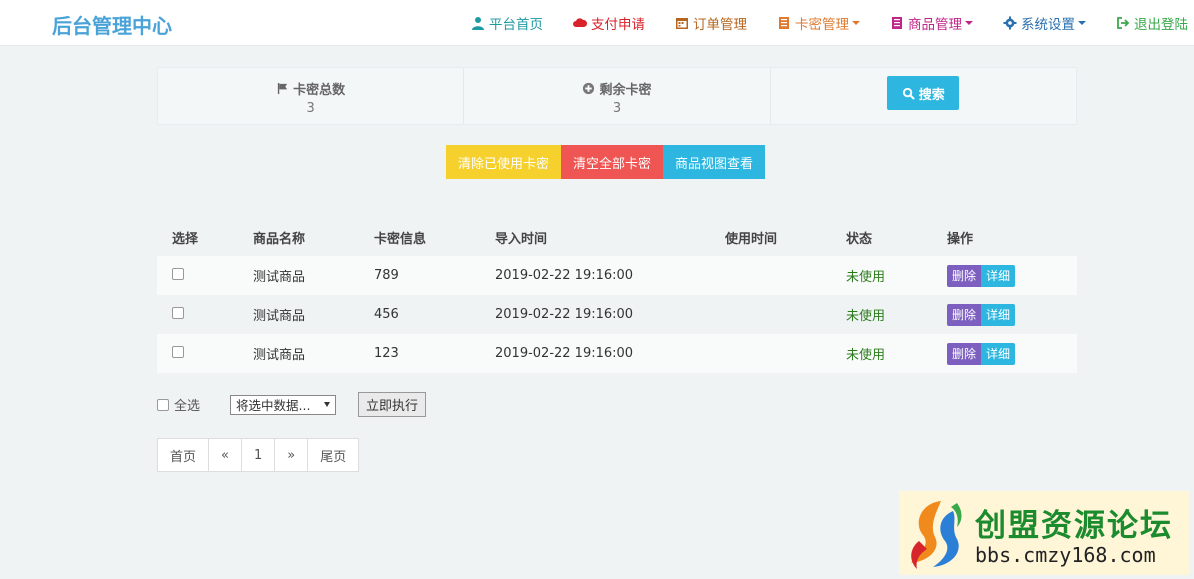 Image resolution: width=1194 pixels, height=579 pixels. I want to click on cell-card-info: 456, so click(386, 314).